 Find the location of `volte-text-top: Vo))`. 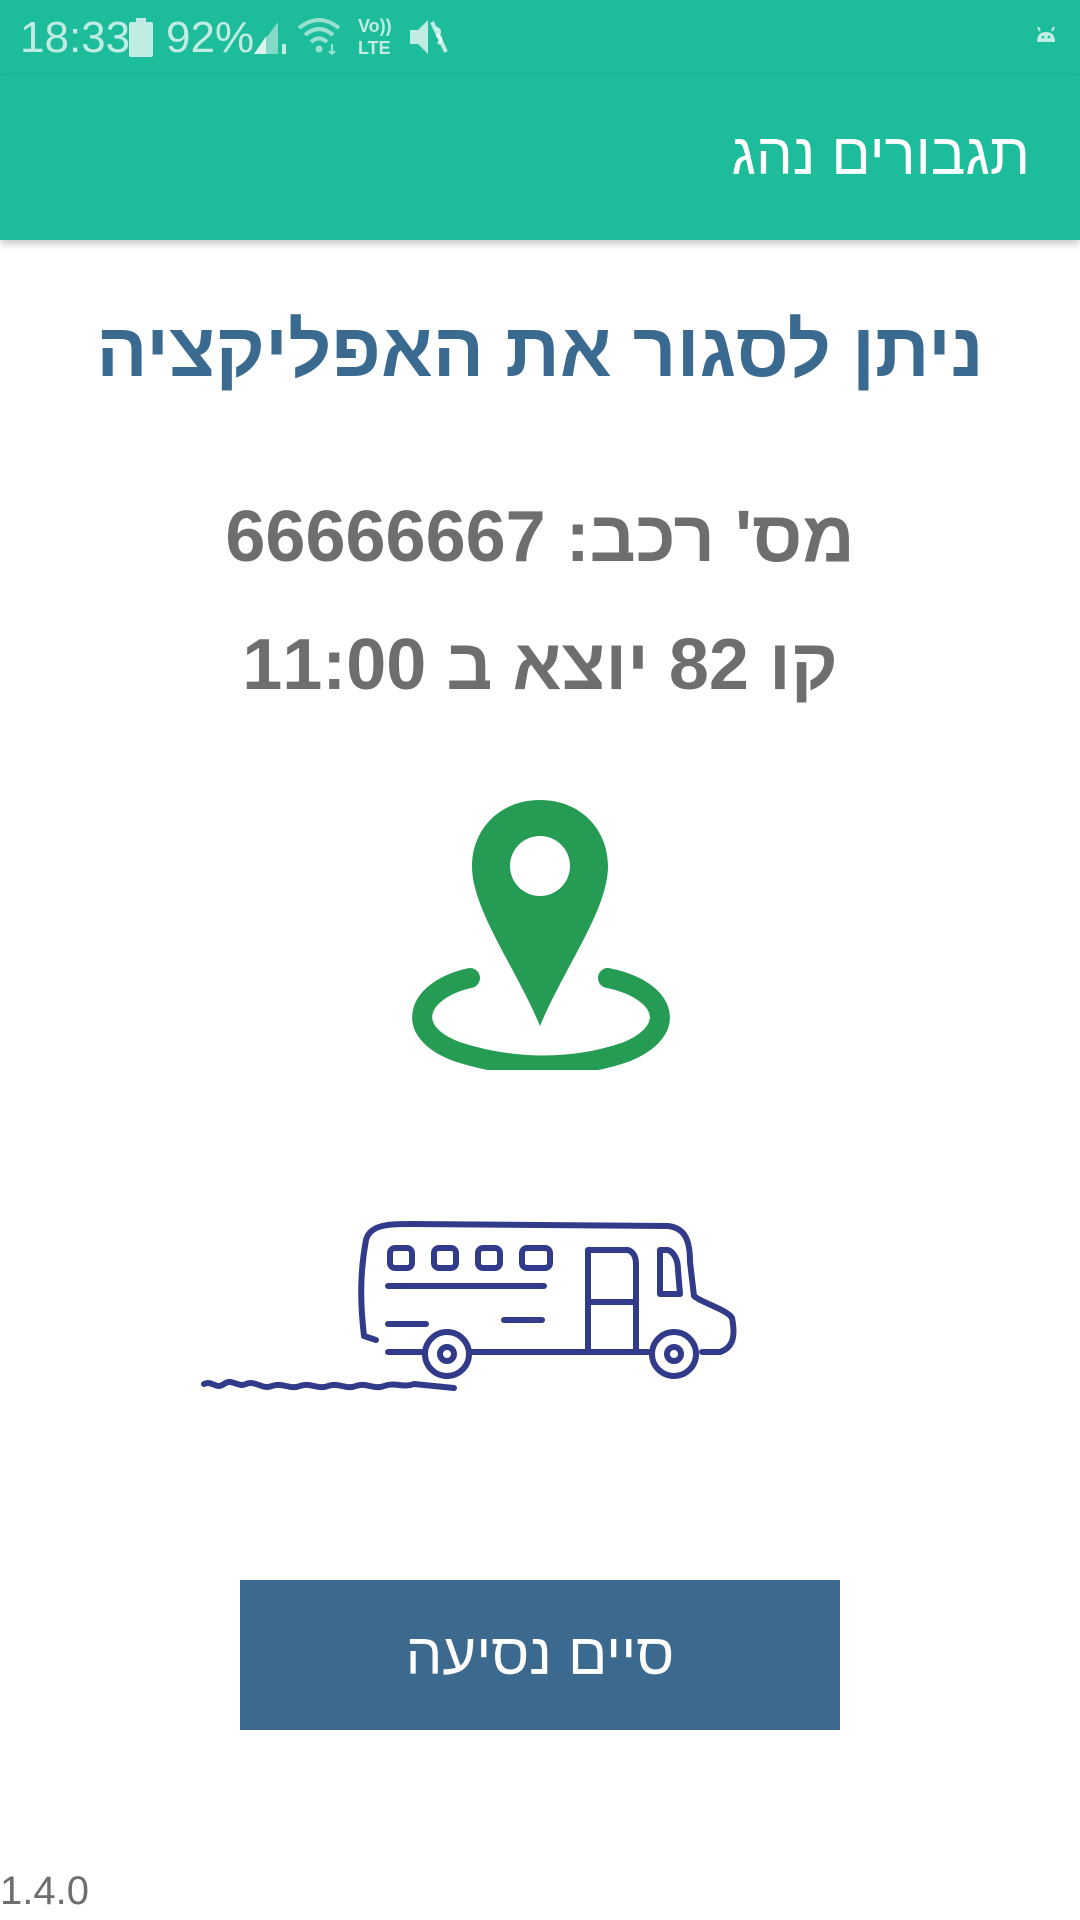

volte-text-top: Vo)) is located at coordinates (375, 26).